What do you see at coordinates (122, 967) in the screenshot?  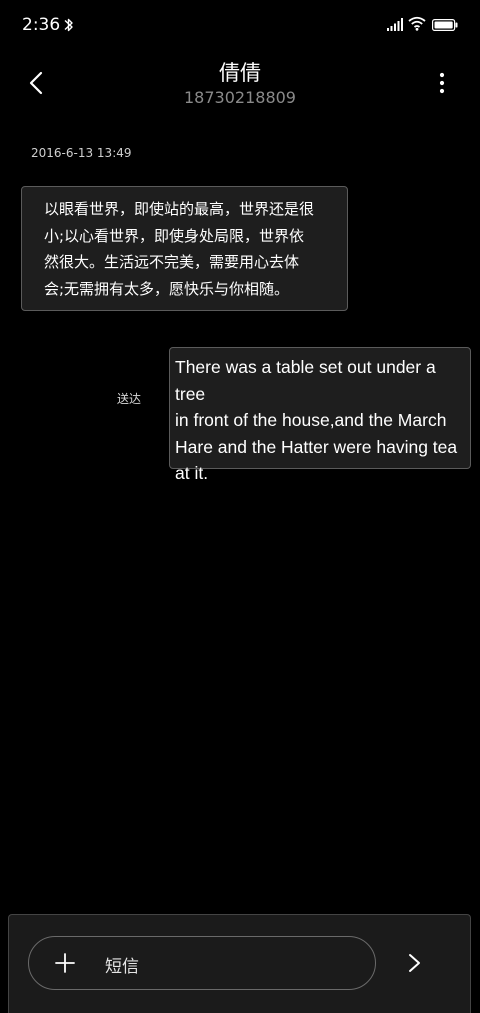 I see `message-input-placeholder: 短信` at bounding box center [122, 967].